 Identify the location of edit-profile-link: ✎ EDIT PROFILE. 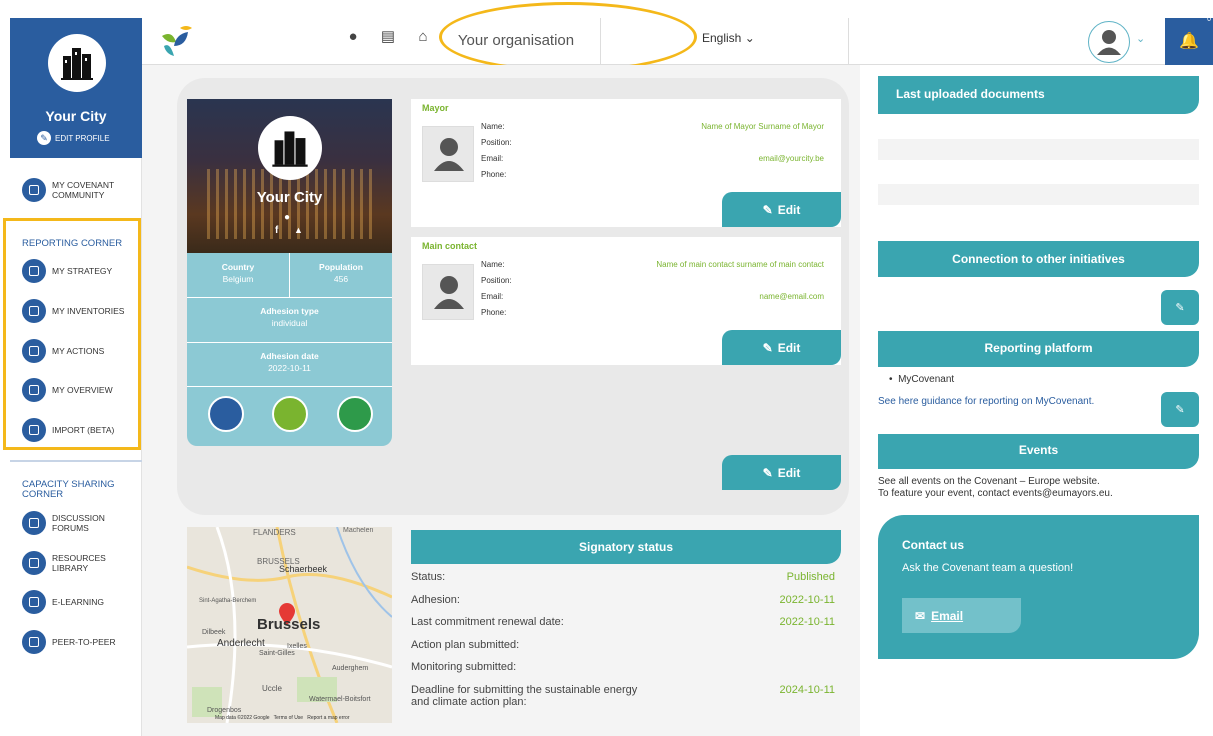
(73, 138).